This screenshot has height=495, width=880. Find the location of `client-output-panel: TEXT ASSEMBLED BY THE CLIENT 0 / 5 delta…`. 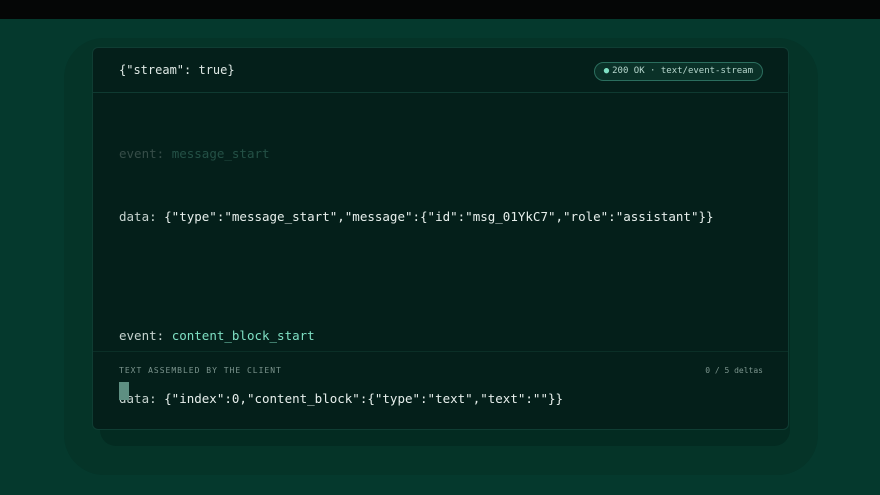

client-output-panel: TEXT ASSEMBLED BY THE CLIENT 0 / 5 delta… is located at coordinates (440, 390).